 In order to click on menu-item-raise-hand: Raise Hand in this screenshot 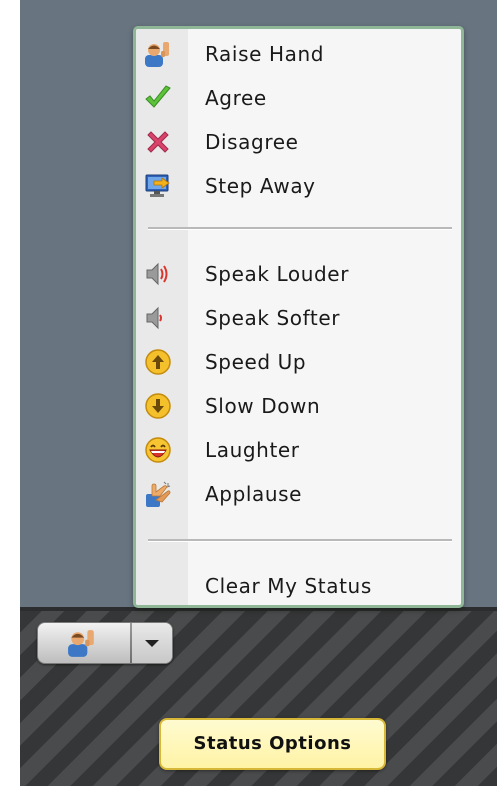, I will do `click(298, 54)`.